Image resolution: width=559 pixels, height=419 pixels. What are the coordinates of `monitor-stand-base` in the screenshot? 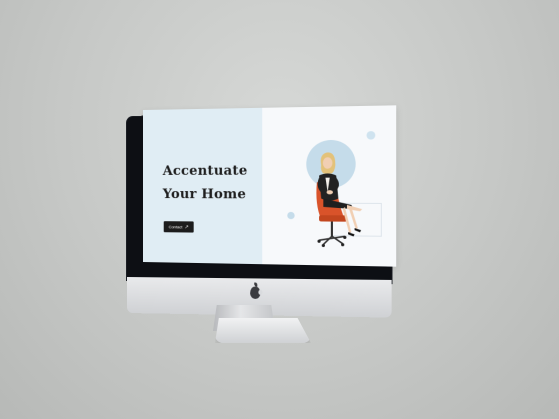 It's located at (263, 330).